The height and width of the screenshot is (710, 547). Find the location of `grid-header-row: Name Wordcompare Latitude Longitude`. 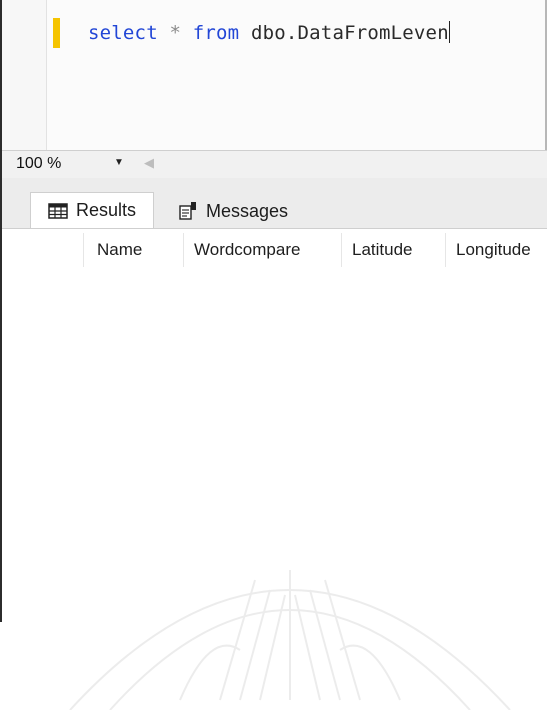

grid-header-row: Name Wordcompare Latitude Longitude is located at coordinates (284, 250).